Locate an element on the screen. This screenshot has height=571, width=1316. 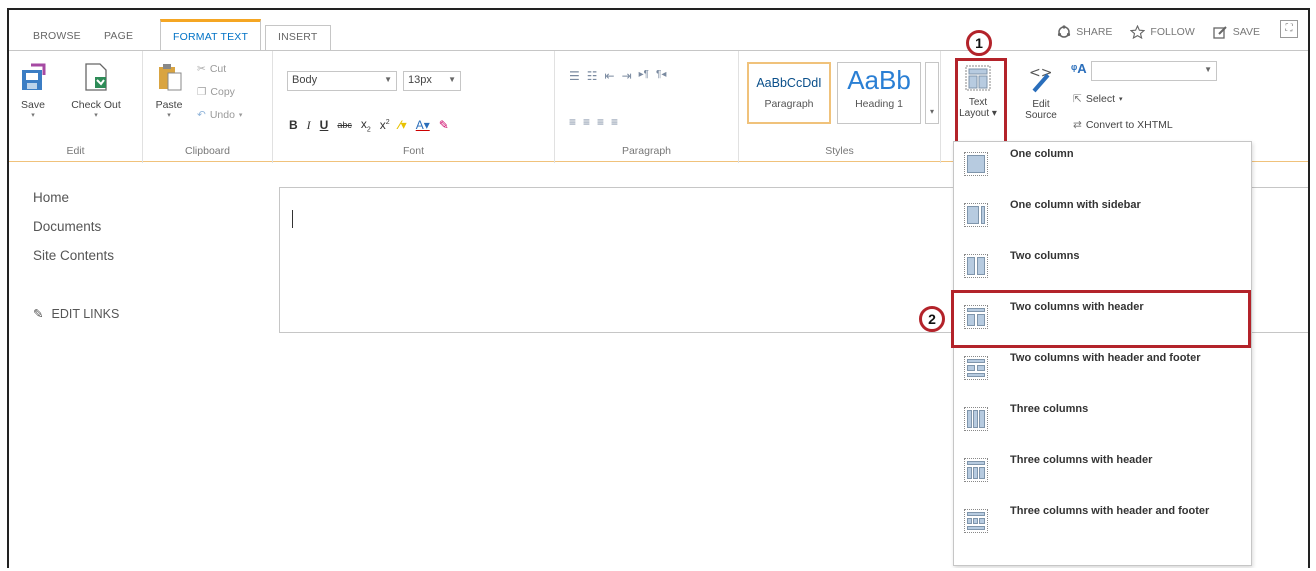
save-button: Save ▾ is located at coordinates (33, 90).